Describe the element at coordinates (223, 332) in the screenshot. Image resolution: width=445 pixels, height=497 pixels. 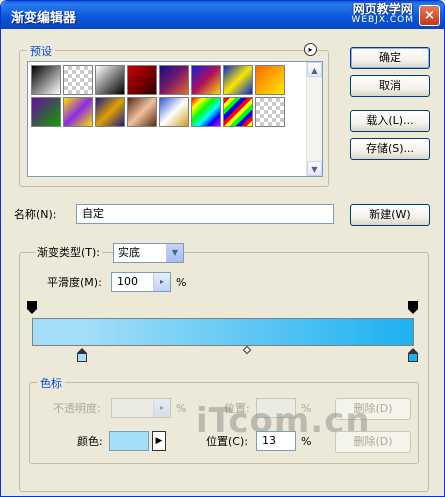
I see `gradient-preview-bar` at that location.